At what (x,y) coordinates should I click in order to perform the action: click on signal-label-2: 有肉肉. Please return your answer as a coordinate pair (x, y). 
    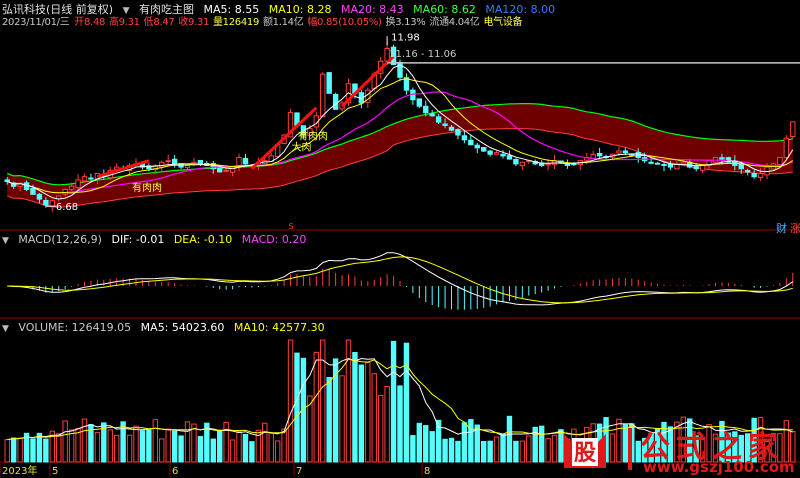
    Looking at the image, I should click on (313, 135).